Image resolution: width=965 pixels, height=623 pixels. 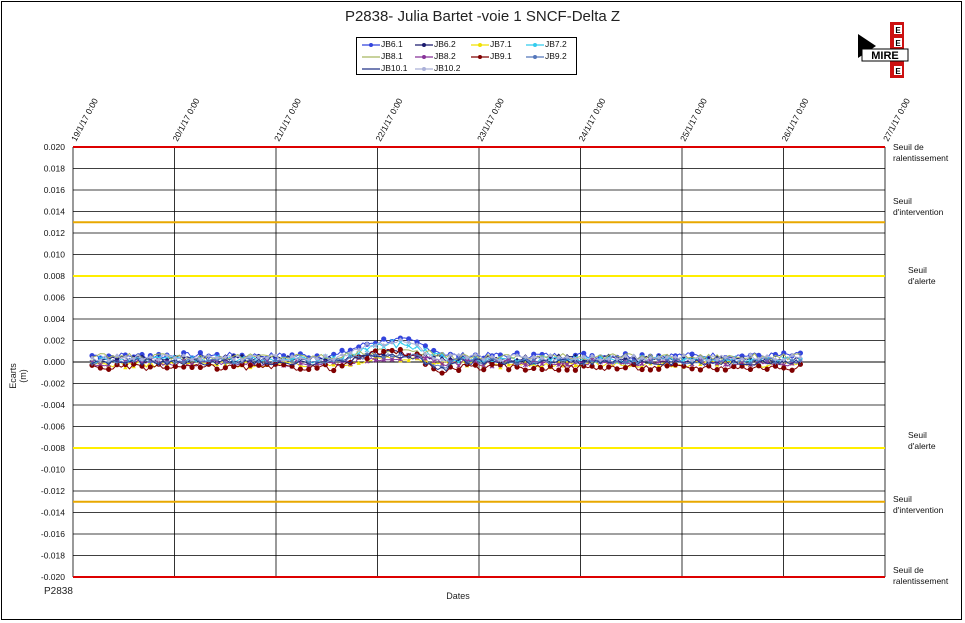 What do you see at coordinates (491, 56) in the screenshot?
I see `legend-item: JB9.1` at bounding box center [491, 56].